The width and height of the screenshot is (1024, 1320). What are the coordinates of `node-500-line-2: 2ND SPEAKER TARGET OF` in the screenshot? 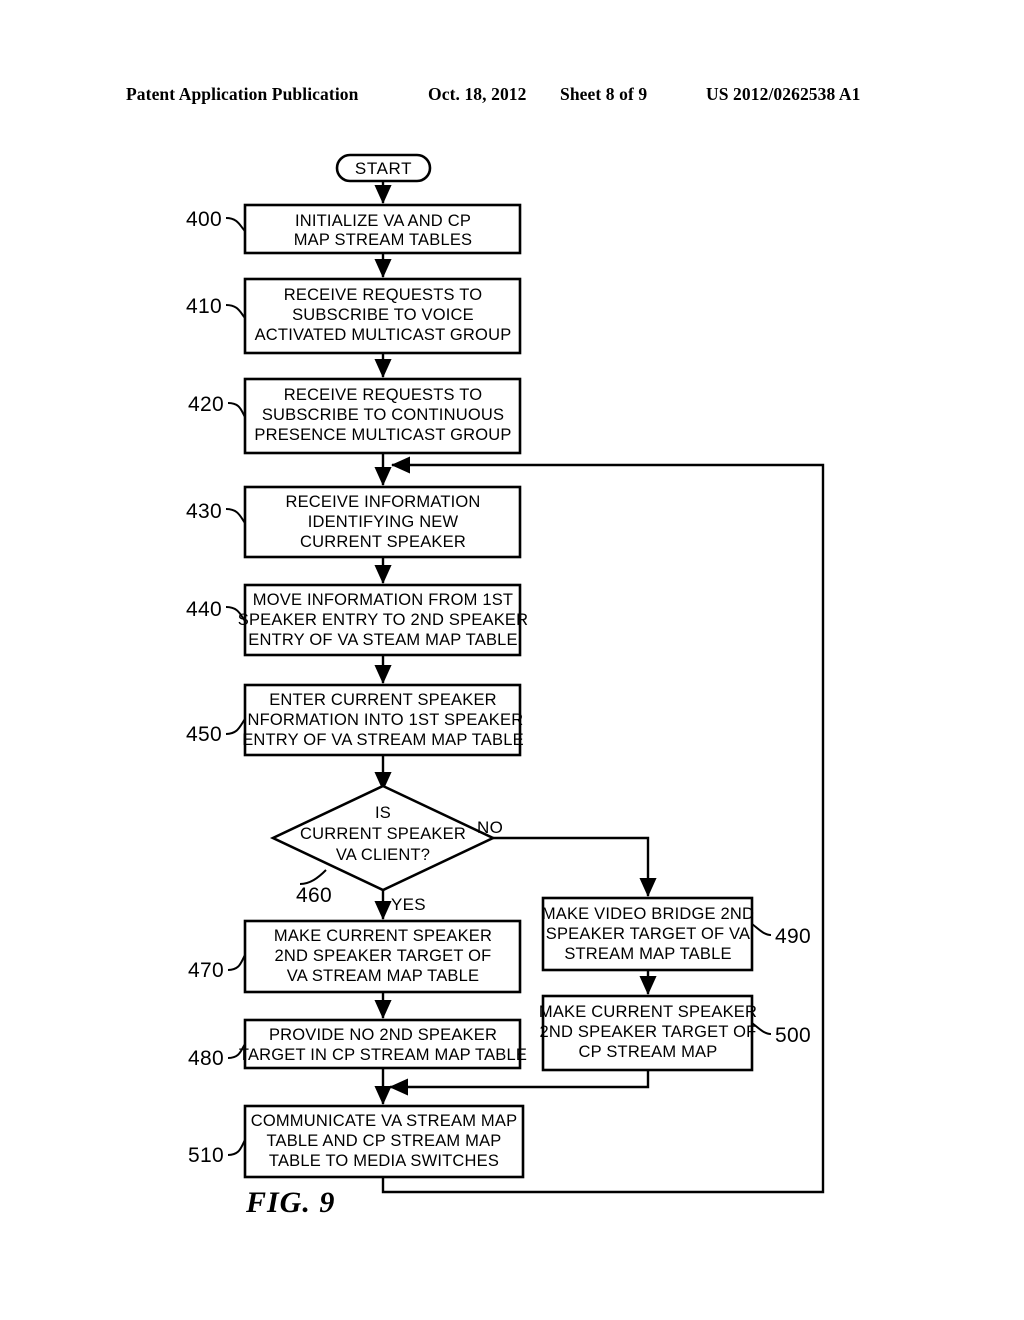 It's located at (648, 1032).